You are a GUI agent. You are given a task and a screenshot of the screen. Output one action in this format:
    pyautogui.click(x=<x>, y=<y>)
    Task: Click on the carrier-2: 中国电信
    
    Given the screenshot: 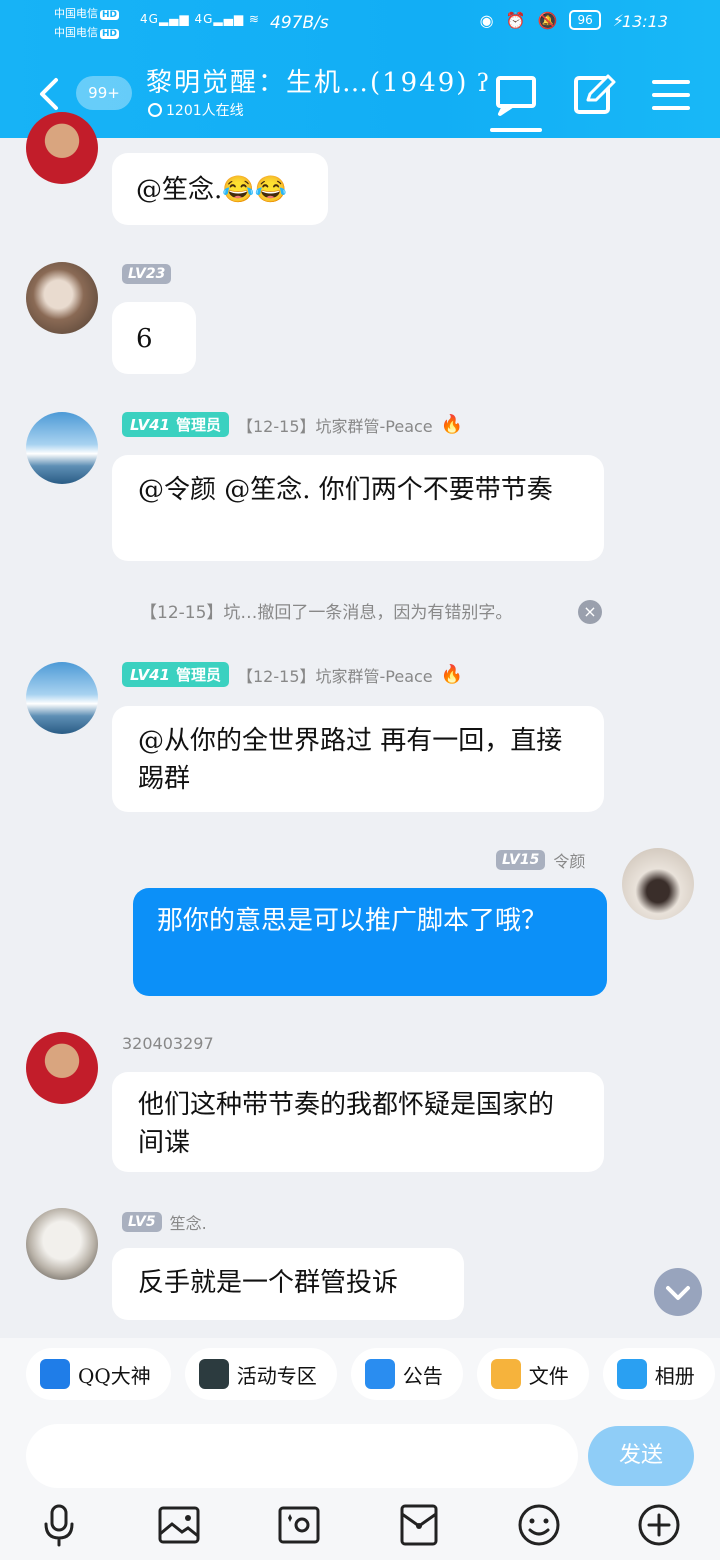 What is the action you would take?
    pyautogui.click(x=76, y=32)
    